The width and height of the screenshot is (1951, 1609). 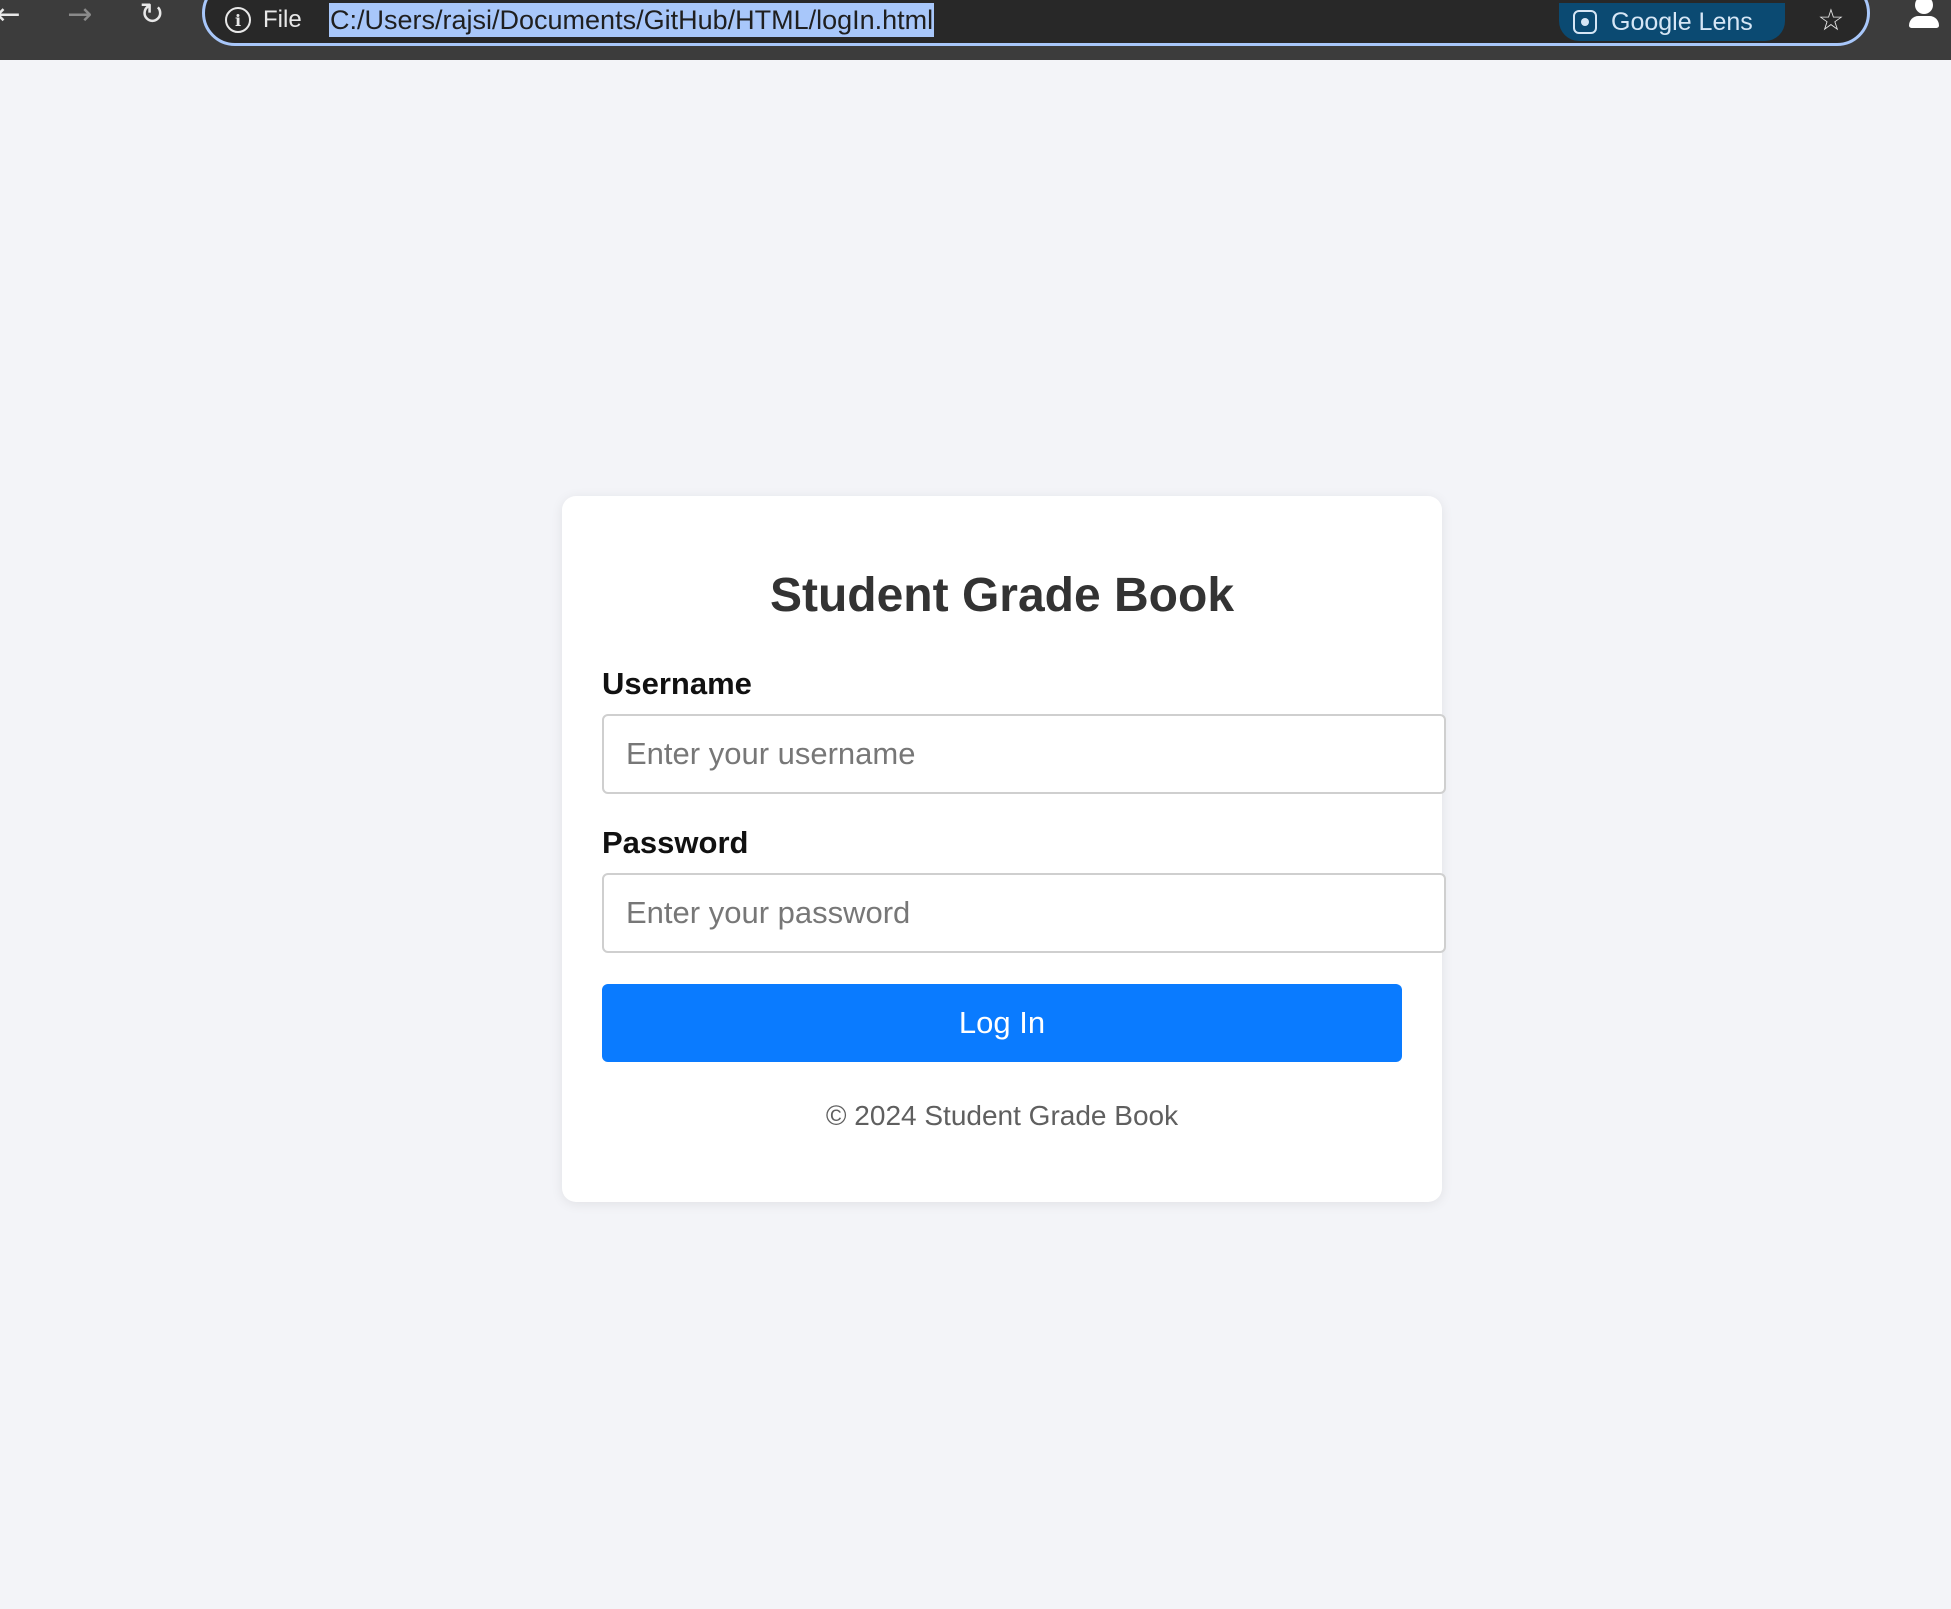 I want to click on username-label: Username, so click(x=677, y=683).